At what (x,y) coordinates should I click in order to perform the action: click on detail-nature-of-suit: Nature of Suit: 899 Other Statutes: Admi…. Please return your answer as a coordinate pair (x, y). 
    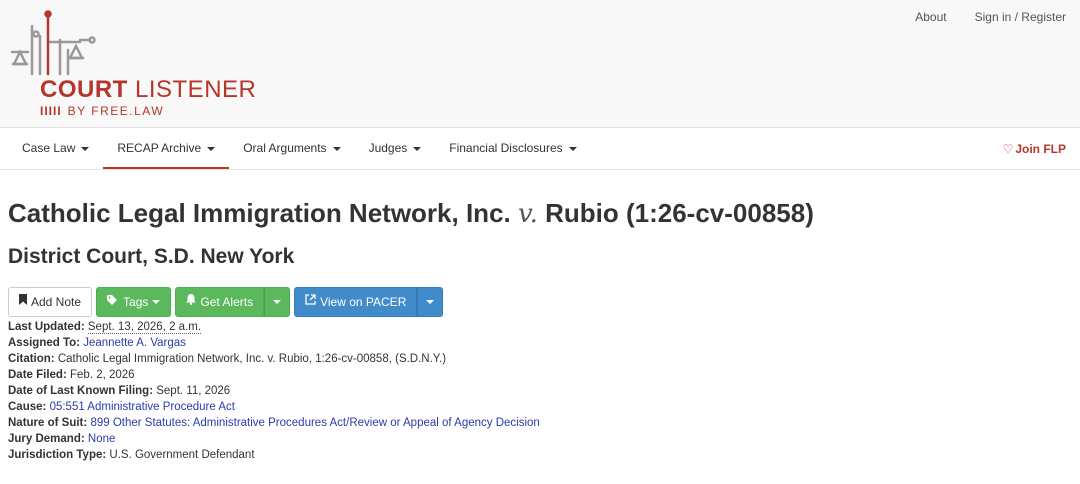
    Looking at the image, I should click on (274, 423).